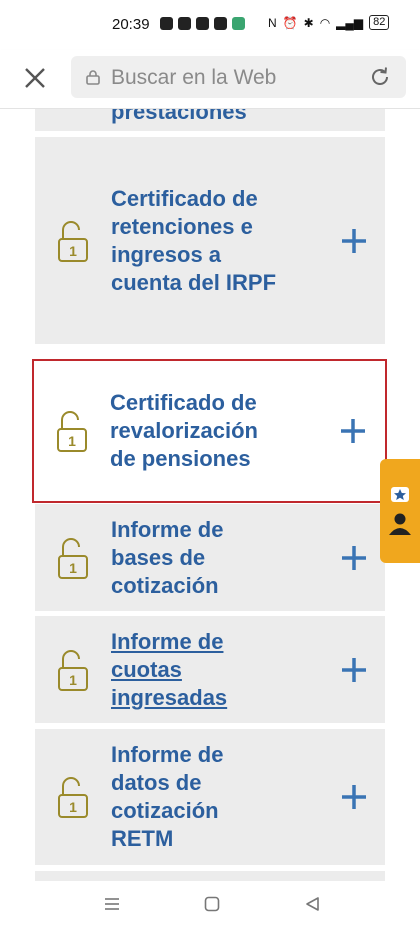 The width and height of the screenshot is (420, 933). Describe the element at coordinates (167, 557) in the screenshot. I see `item-title: Informe de bases de cotización` at that location.